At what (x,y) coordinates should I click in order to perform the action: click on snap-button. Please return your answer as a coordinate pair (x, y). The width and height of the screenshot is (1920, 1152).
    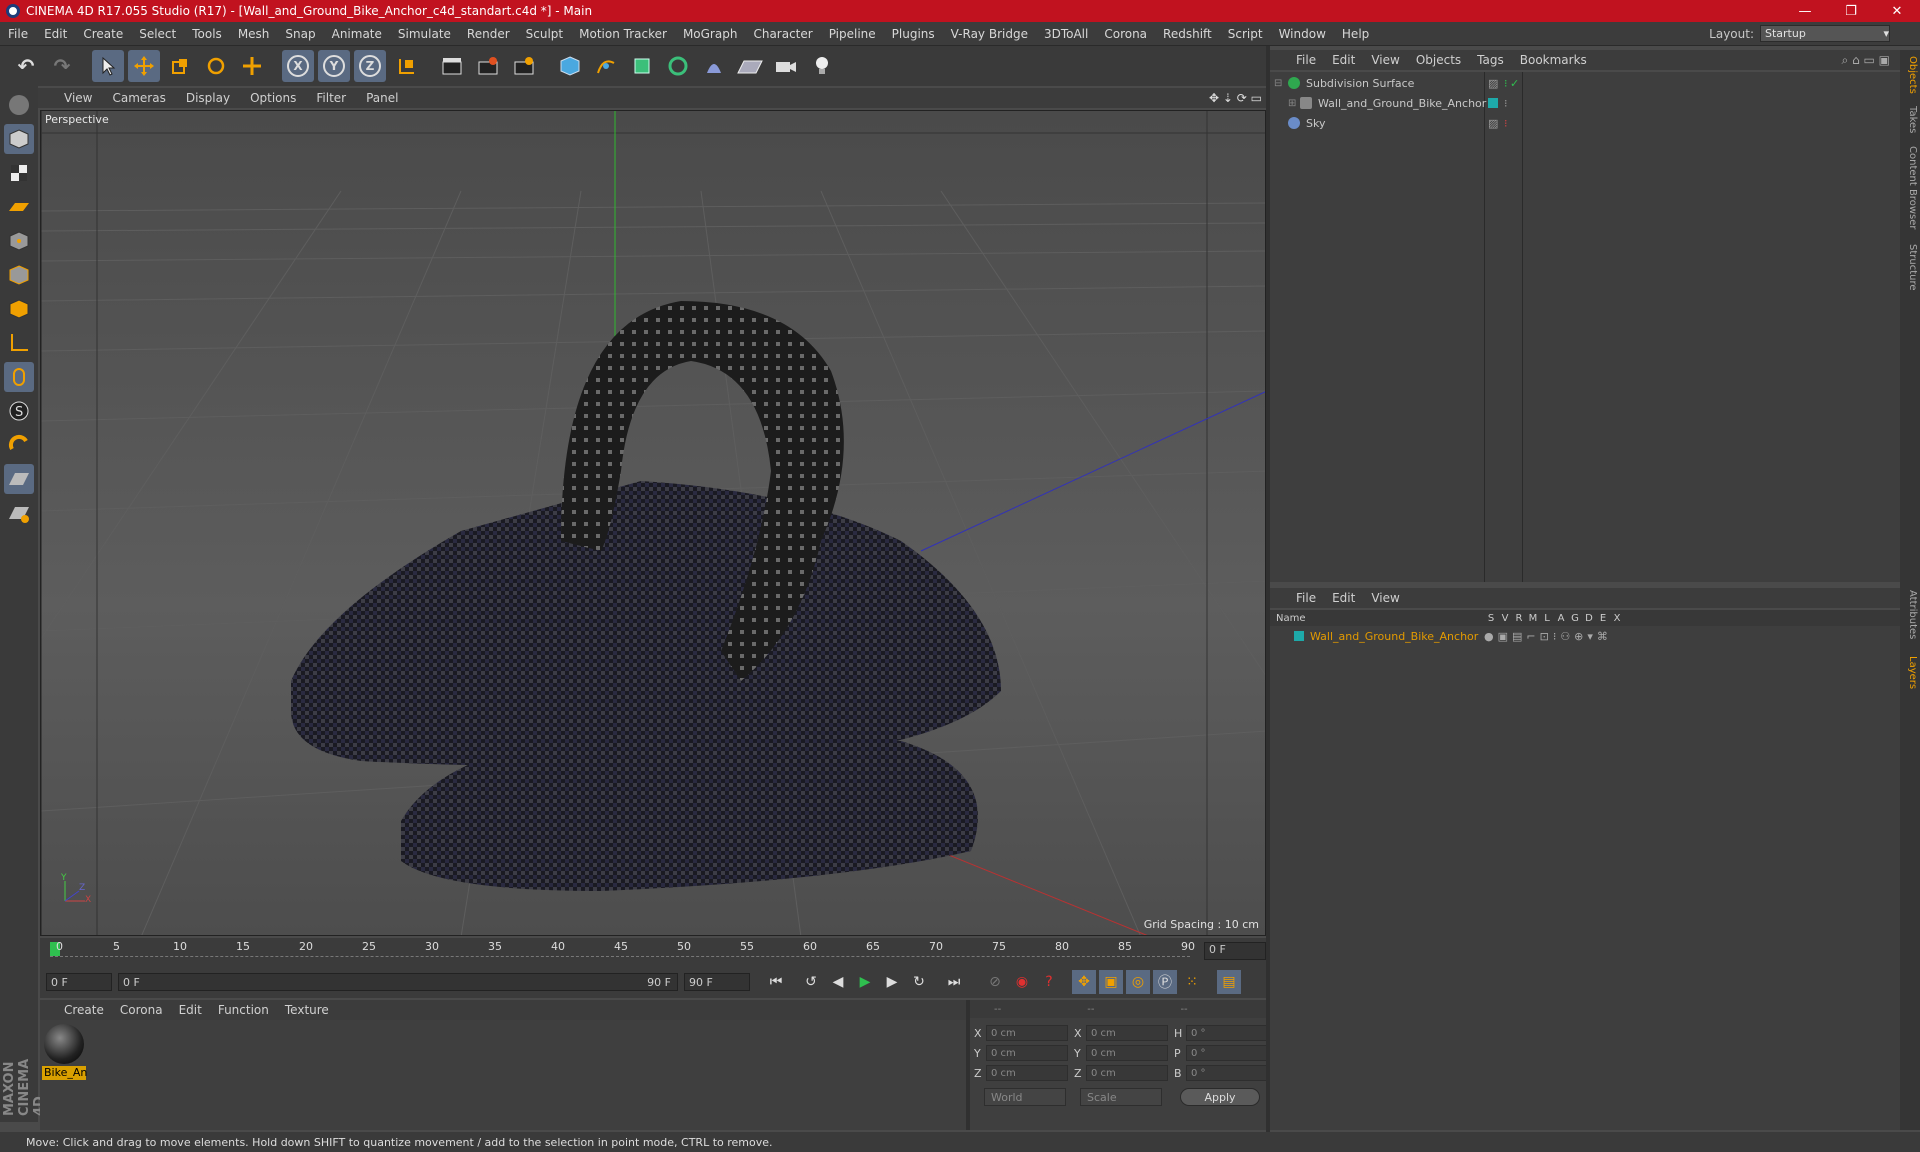
    Looking at the image, I should click on (19, 445).